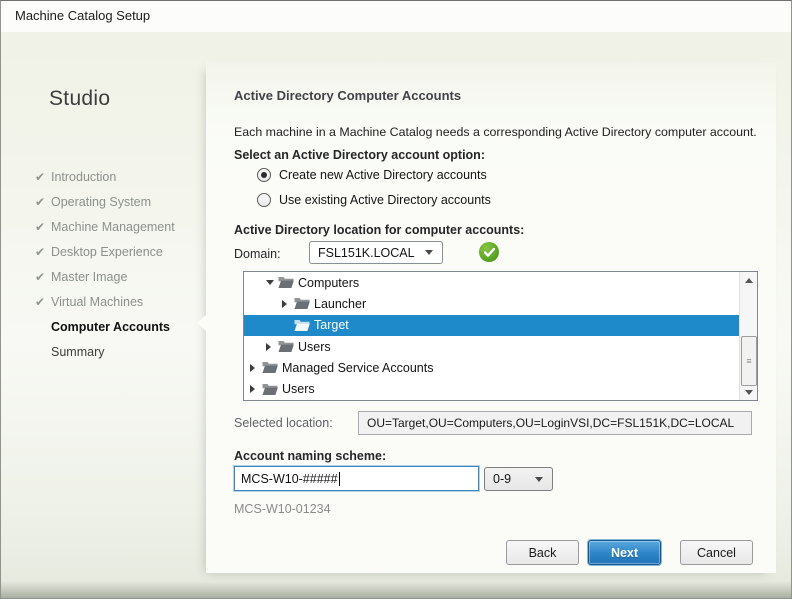 The height and width of the screenshot is (599, 792). What do you see at coordinates (624, 552) in the screenshot?
I see `next-button: Next` at bounding box center [624, 552].